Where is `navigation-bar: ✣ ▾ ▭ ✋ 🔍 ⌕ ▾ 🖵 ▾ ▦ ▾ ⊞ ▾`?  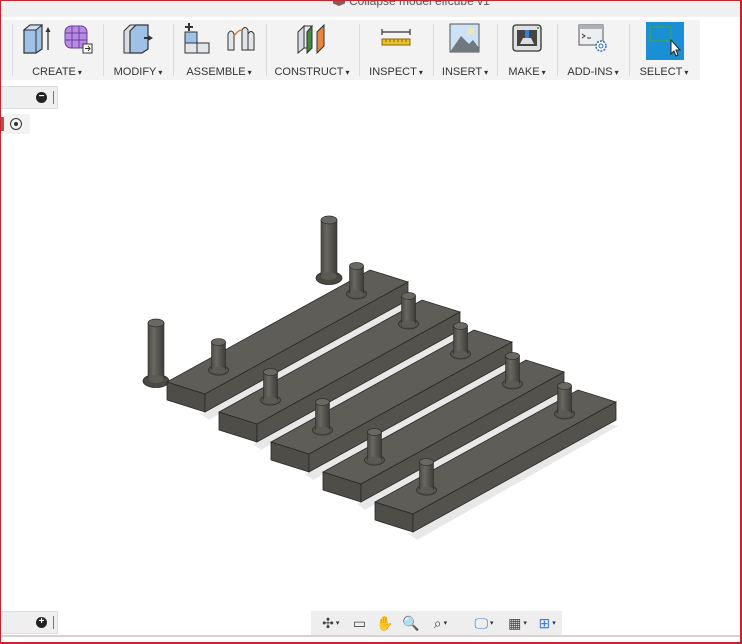
navigation-bar: ✣ ▾ ▭ ✋ 🔍 ⌕ ▾ 🖵 ▾ ▦ ▾ ⊞ ▾ is located at coordinates (436, 623).